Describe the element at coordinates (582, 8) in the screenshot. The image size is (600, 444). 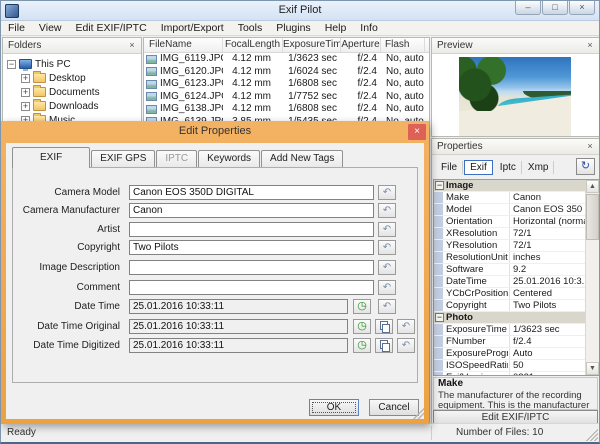
I see `close-button: ×` at that location.